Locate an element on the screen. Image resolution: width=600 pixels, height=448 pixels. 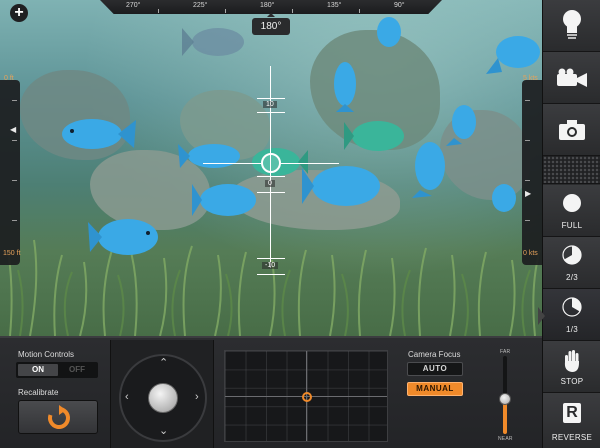
lightbulb-icon is located at coordinates (571, 27).